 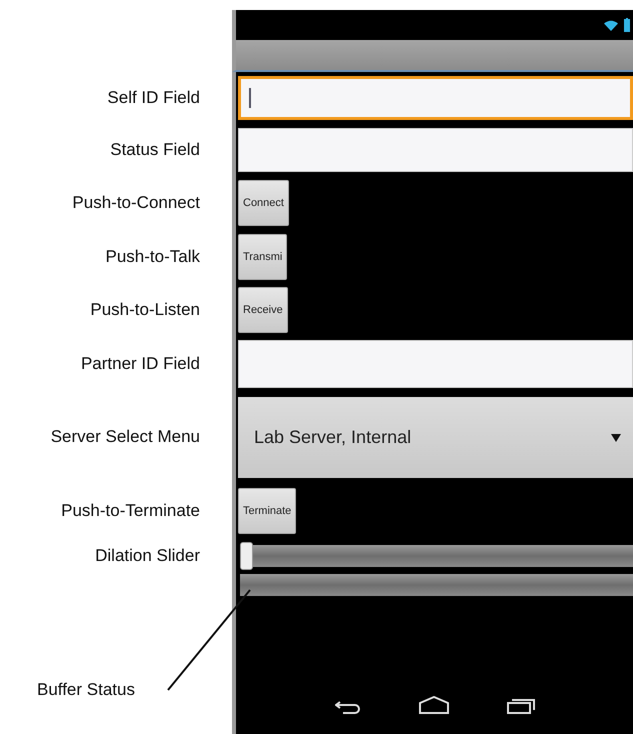 What do you see at coordinates (616, 438) in the screenshot?
I see `dropdown-arrow-icon` at bounding box center [616, 438].